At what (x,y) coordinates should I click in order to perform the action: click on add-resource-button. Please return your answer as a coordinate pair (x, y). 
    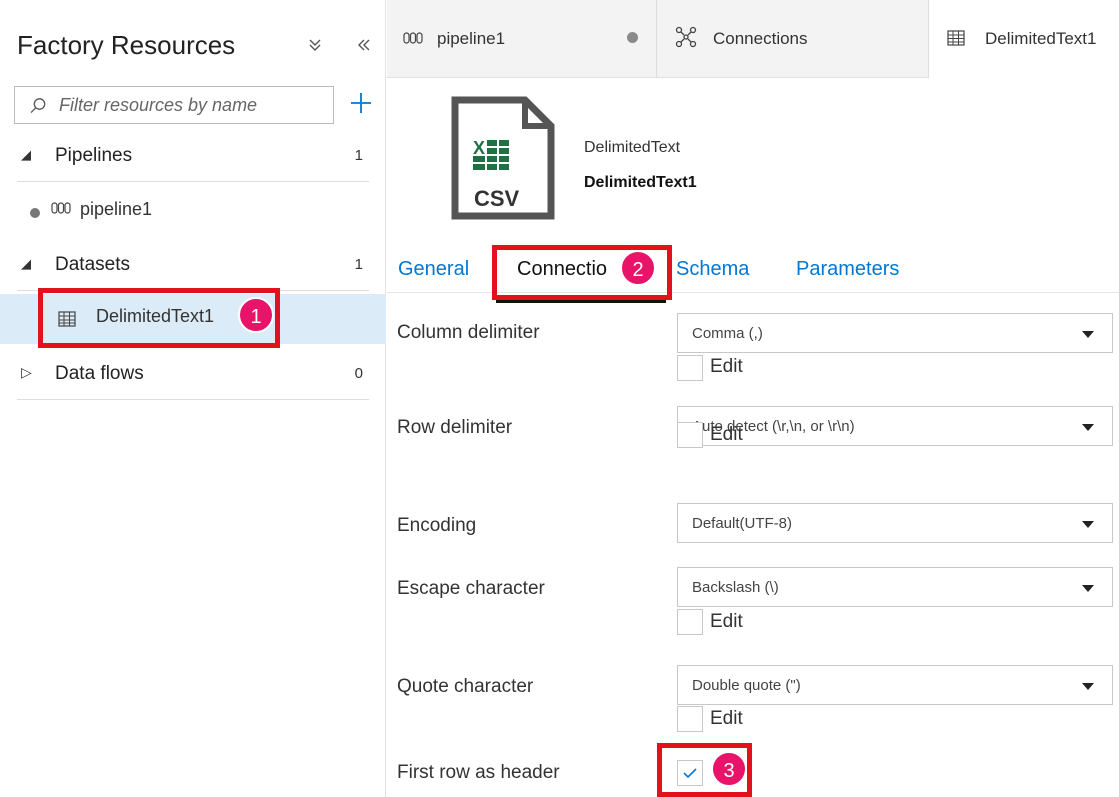
    Looking at the image, I should click on (361, 105).